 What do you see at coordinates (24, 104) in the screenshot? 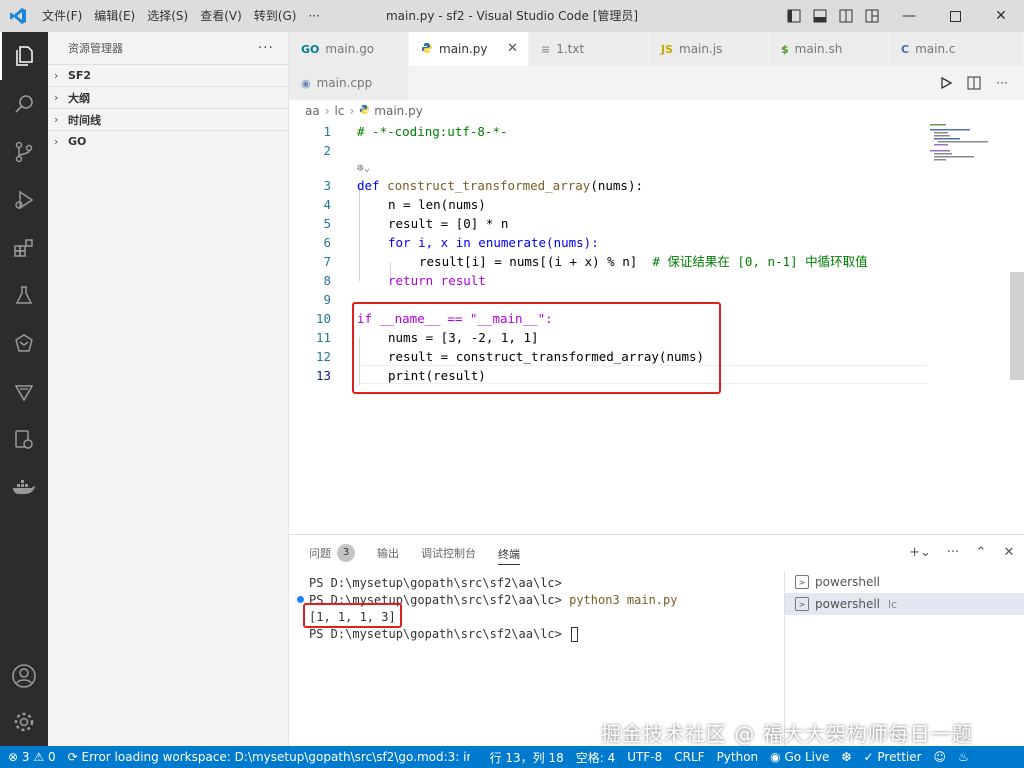
I see `search-icon` at bounding box center [24, 104].